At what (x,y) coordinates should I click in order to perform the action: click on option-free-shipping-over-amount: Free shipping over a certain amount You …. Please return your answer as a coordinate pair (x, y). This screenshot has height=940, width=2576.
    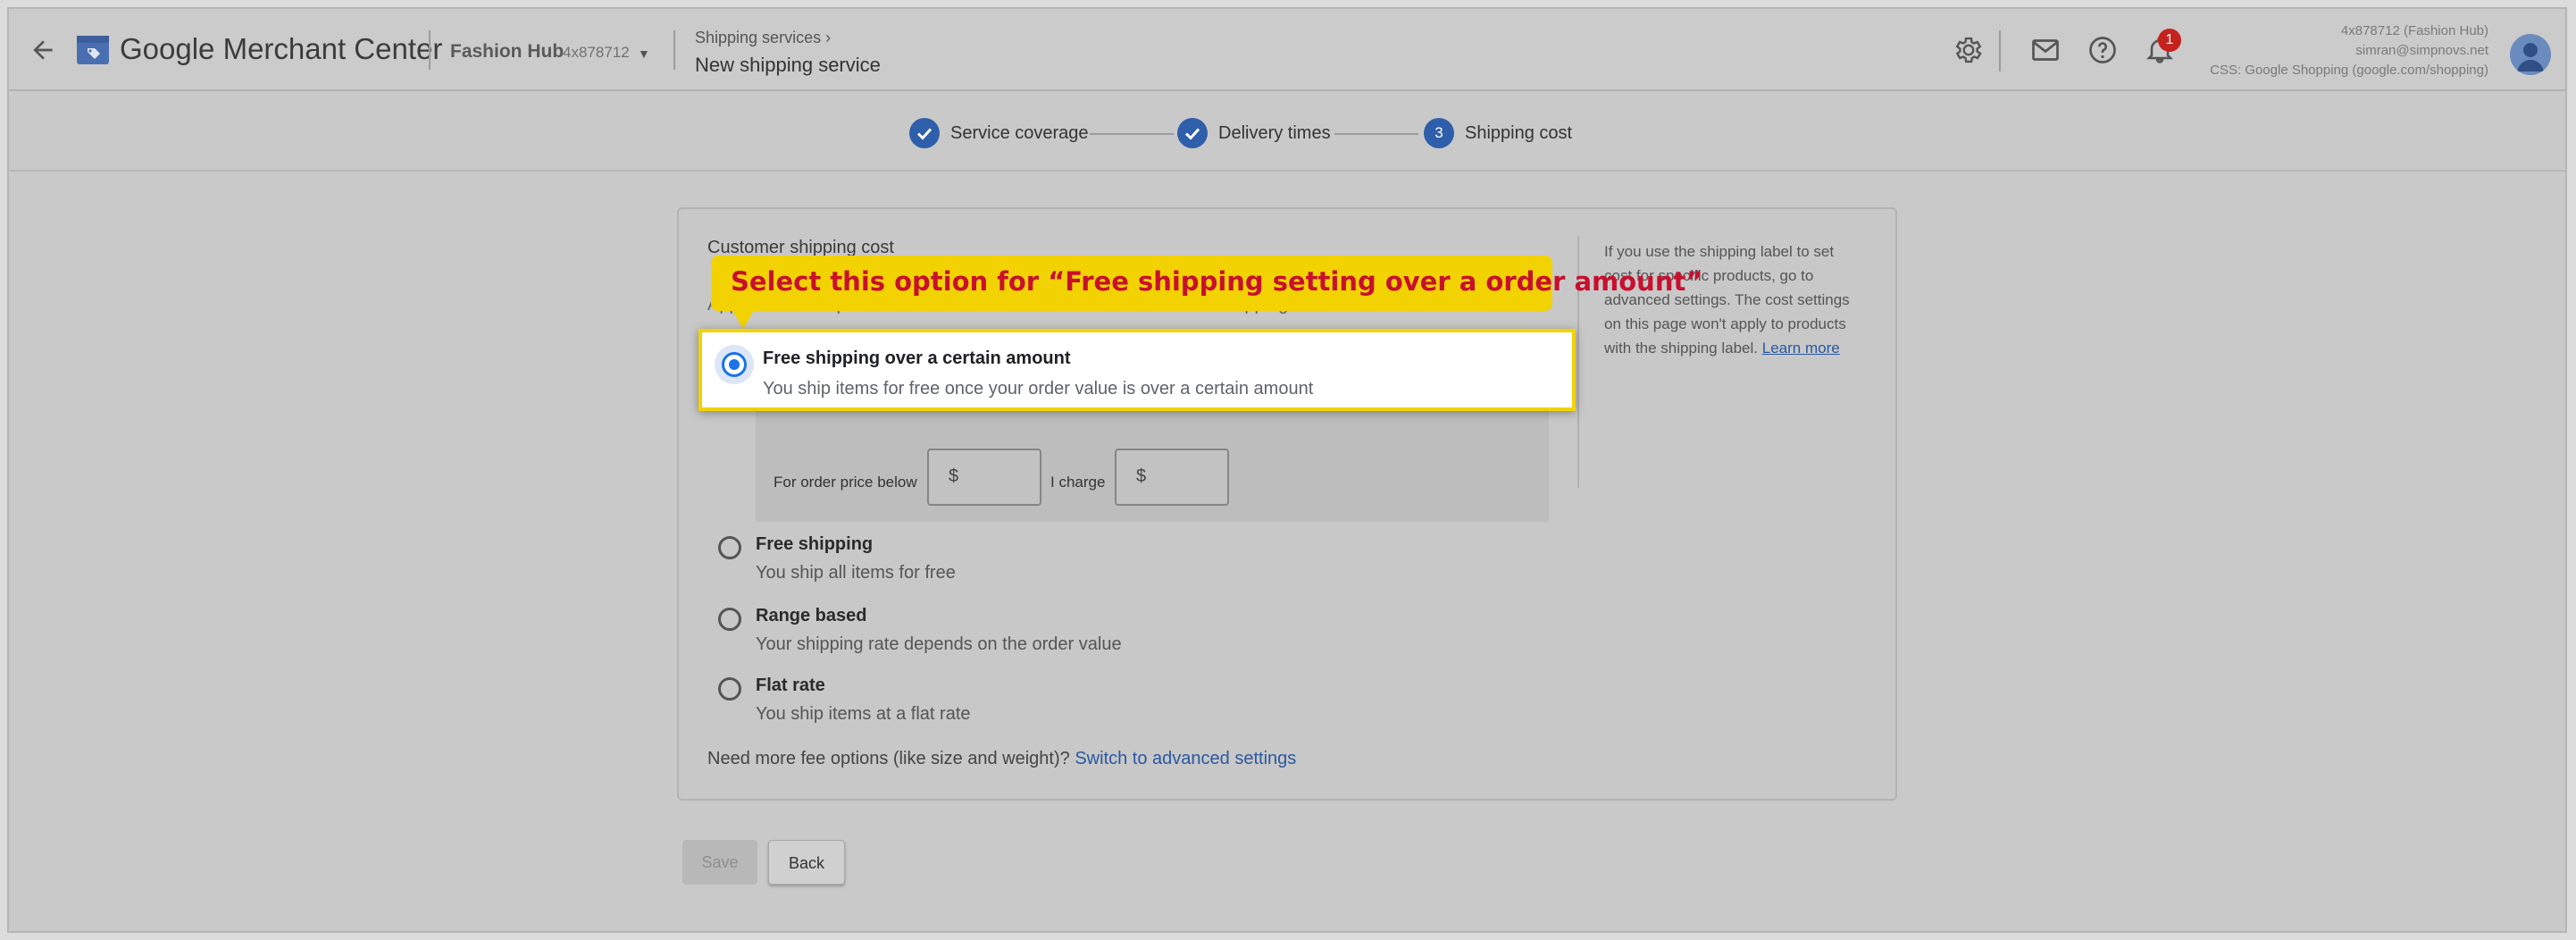
    Looking at the image, I should click on (1137, 370).